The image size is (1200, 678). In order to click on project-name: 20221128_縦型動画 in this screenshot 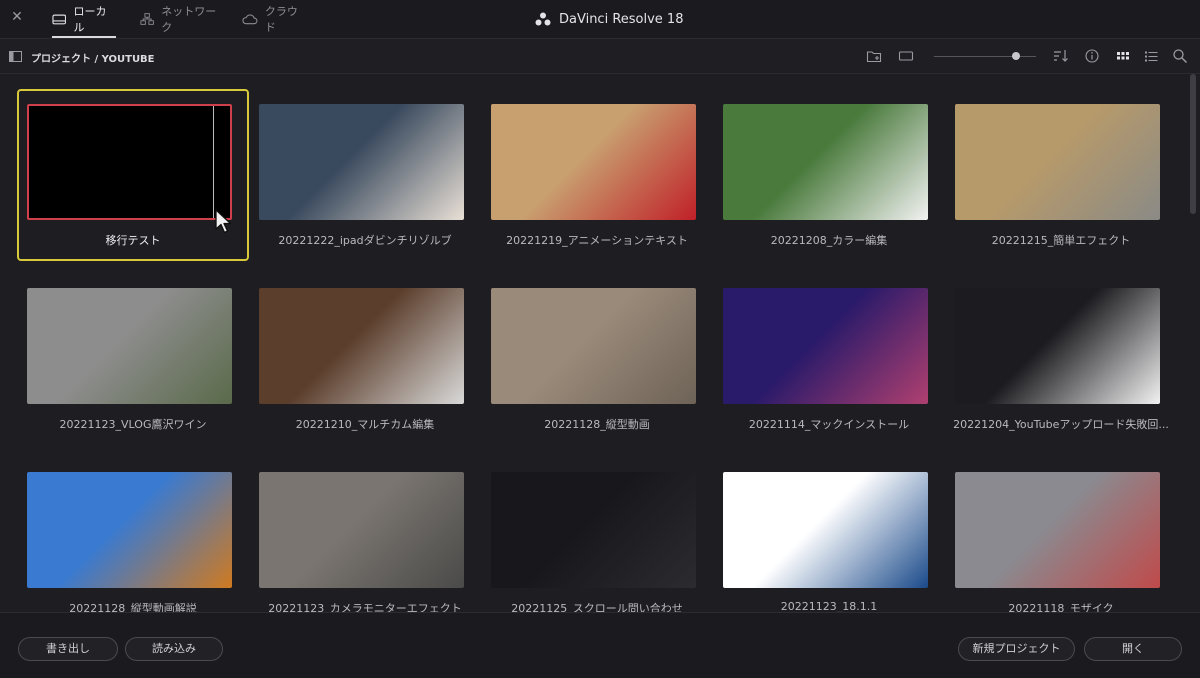, I will do `click(597, 424)`.